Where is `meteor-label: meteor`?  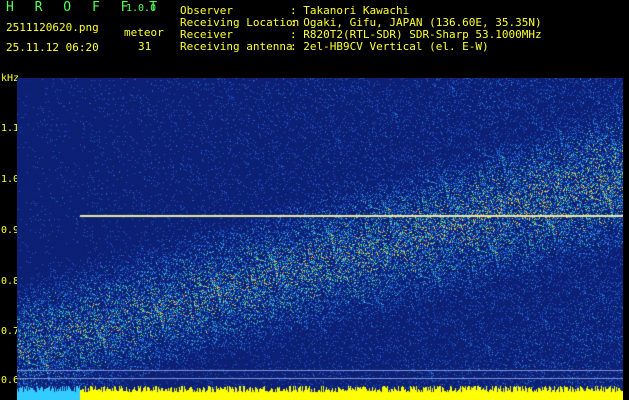
meteor-label: meteor is located at coordinates (144, 32).